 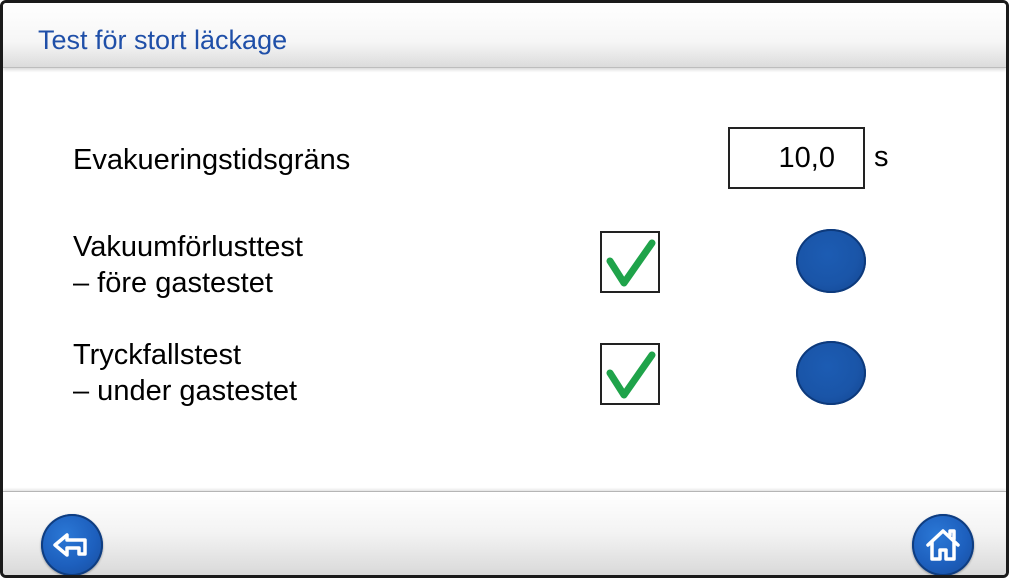 I want to click on home-icon, so click(x=943, y=545).